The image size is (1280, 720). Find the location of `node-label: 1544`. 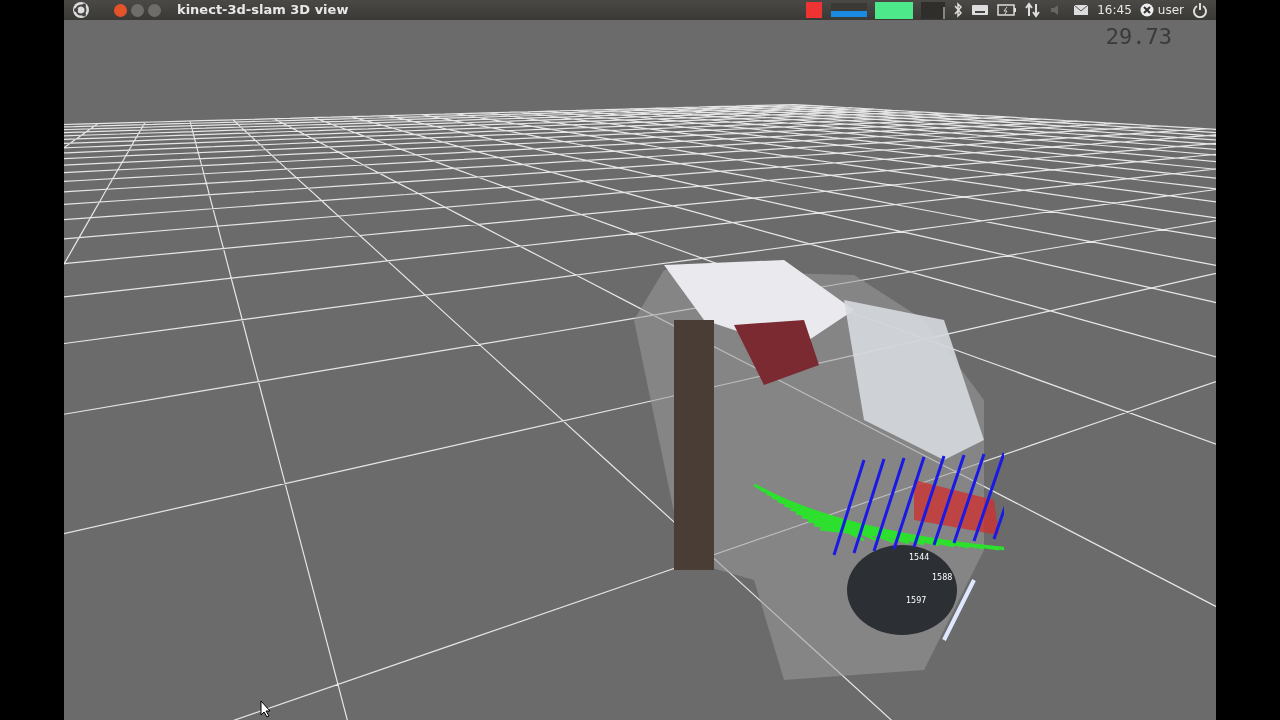

node-label: 1544 is located at coordinates (919, 558).